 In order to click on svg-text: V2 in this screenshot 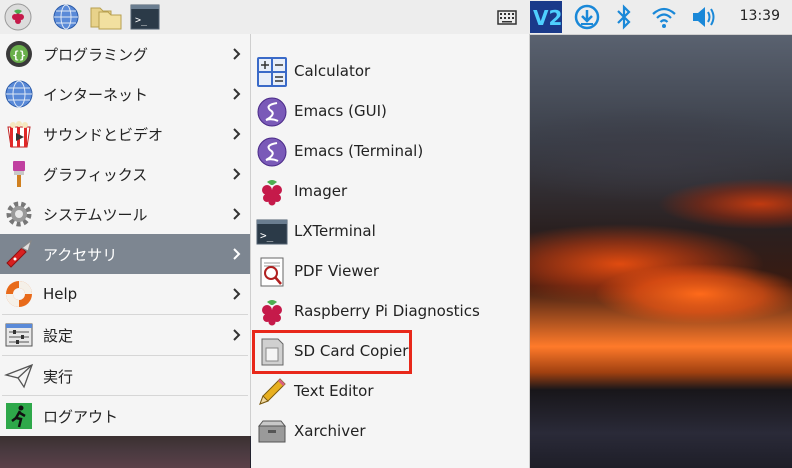, I will do `click(547, 18)`.